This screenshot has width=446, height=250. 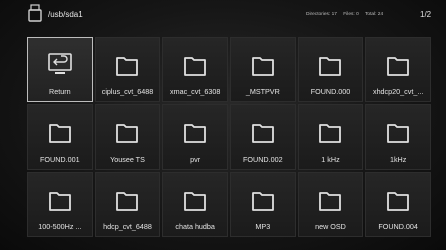 I want to click on tile-label: pvr, so click(x=195, y=159).